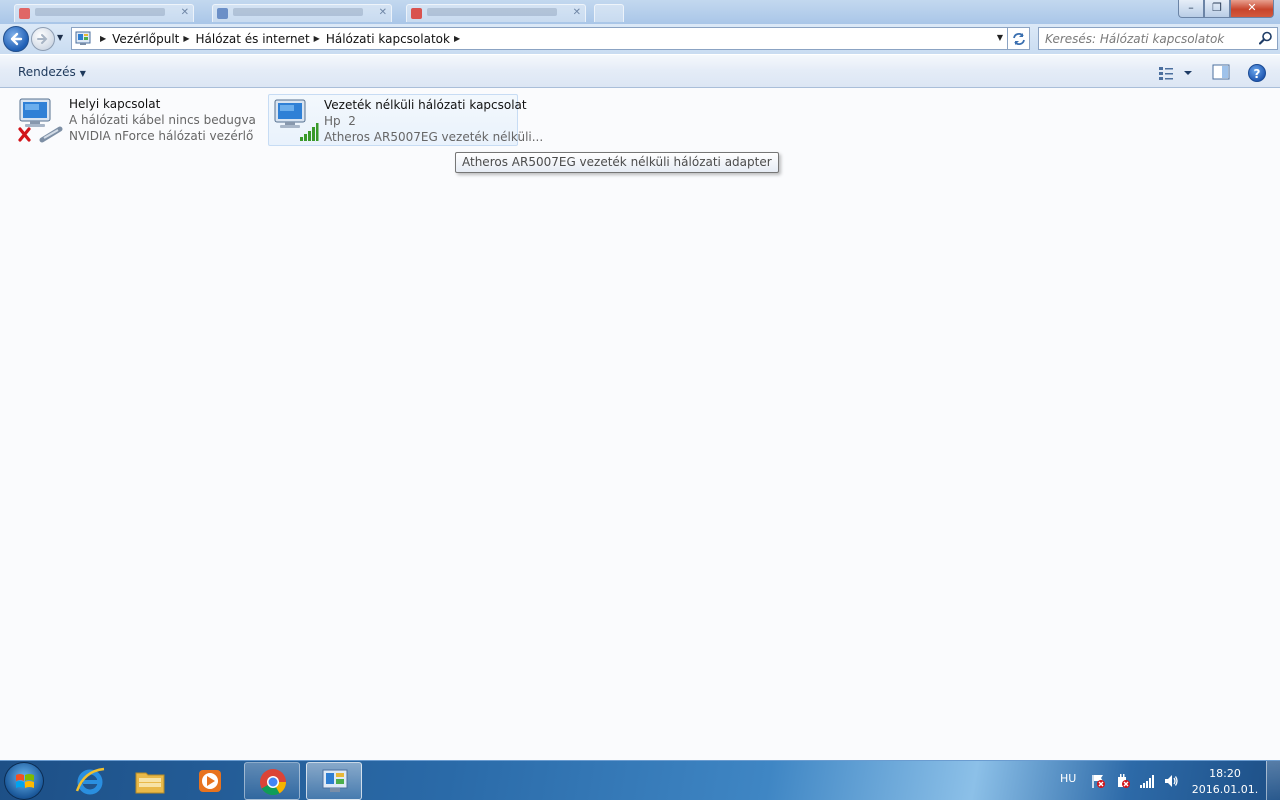 The height and width of the screenshot is (800, 1280). What do you see at coordinates (1266, 38) in the screenshot?
I see `search-icon` at bounding box center [1266, 38].